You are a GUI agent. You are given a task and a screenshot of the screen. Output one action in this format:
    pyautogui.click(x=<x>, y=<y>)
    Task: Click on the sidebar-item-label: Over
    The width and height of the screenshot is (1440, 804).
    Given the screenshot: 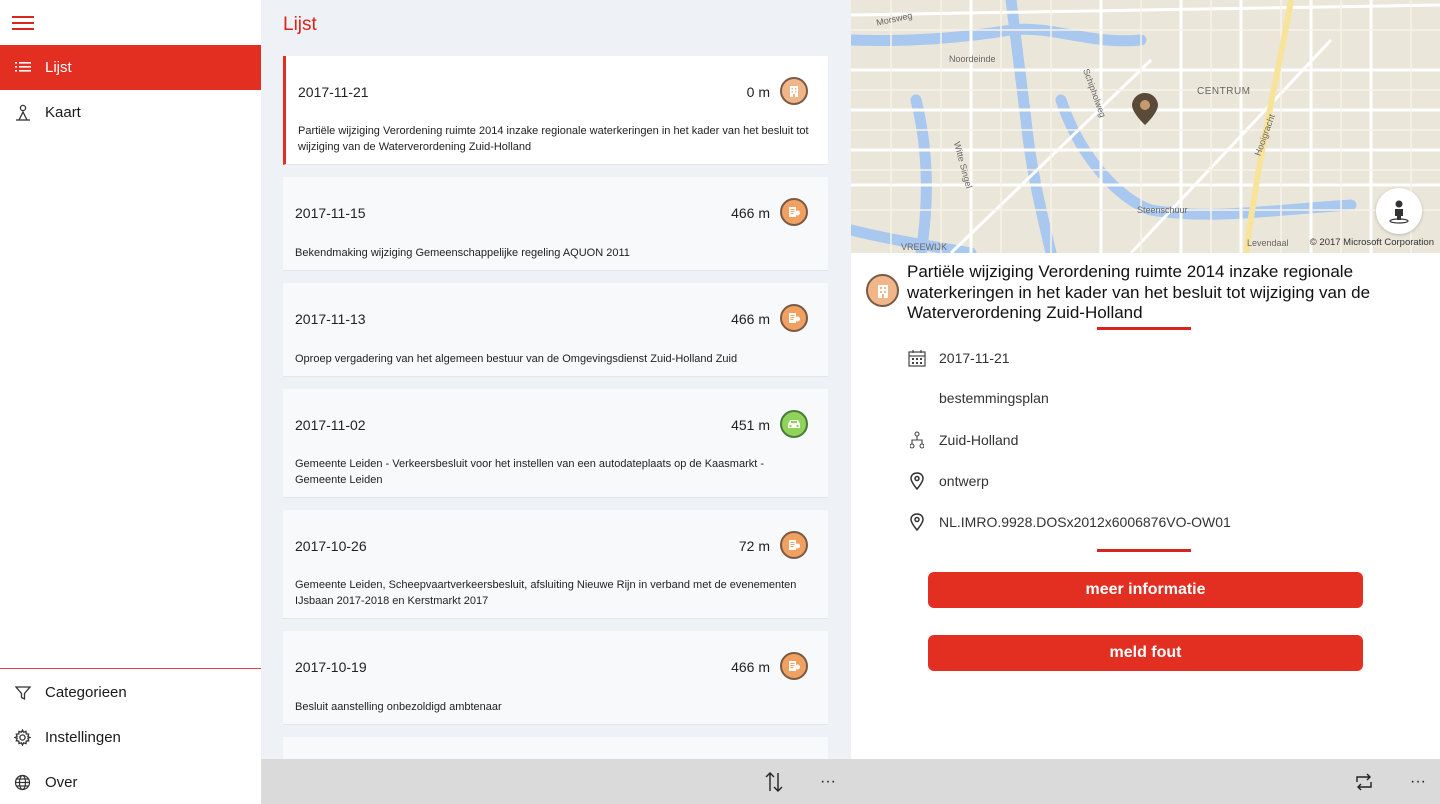 What is the action you would take?
    pyautogui.click(x=61, y=782)
    